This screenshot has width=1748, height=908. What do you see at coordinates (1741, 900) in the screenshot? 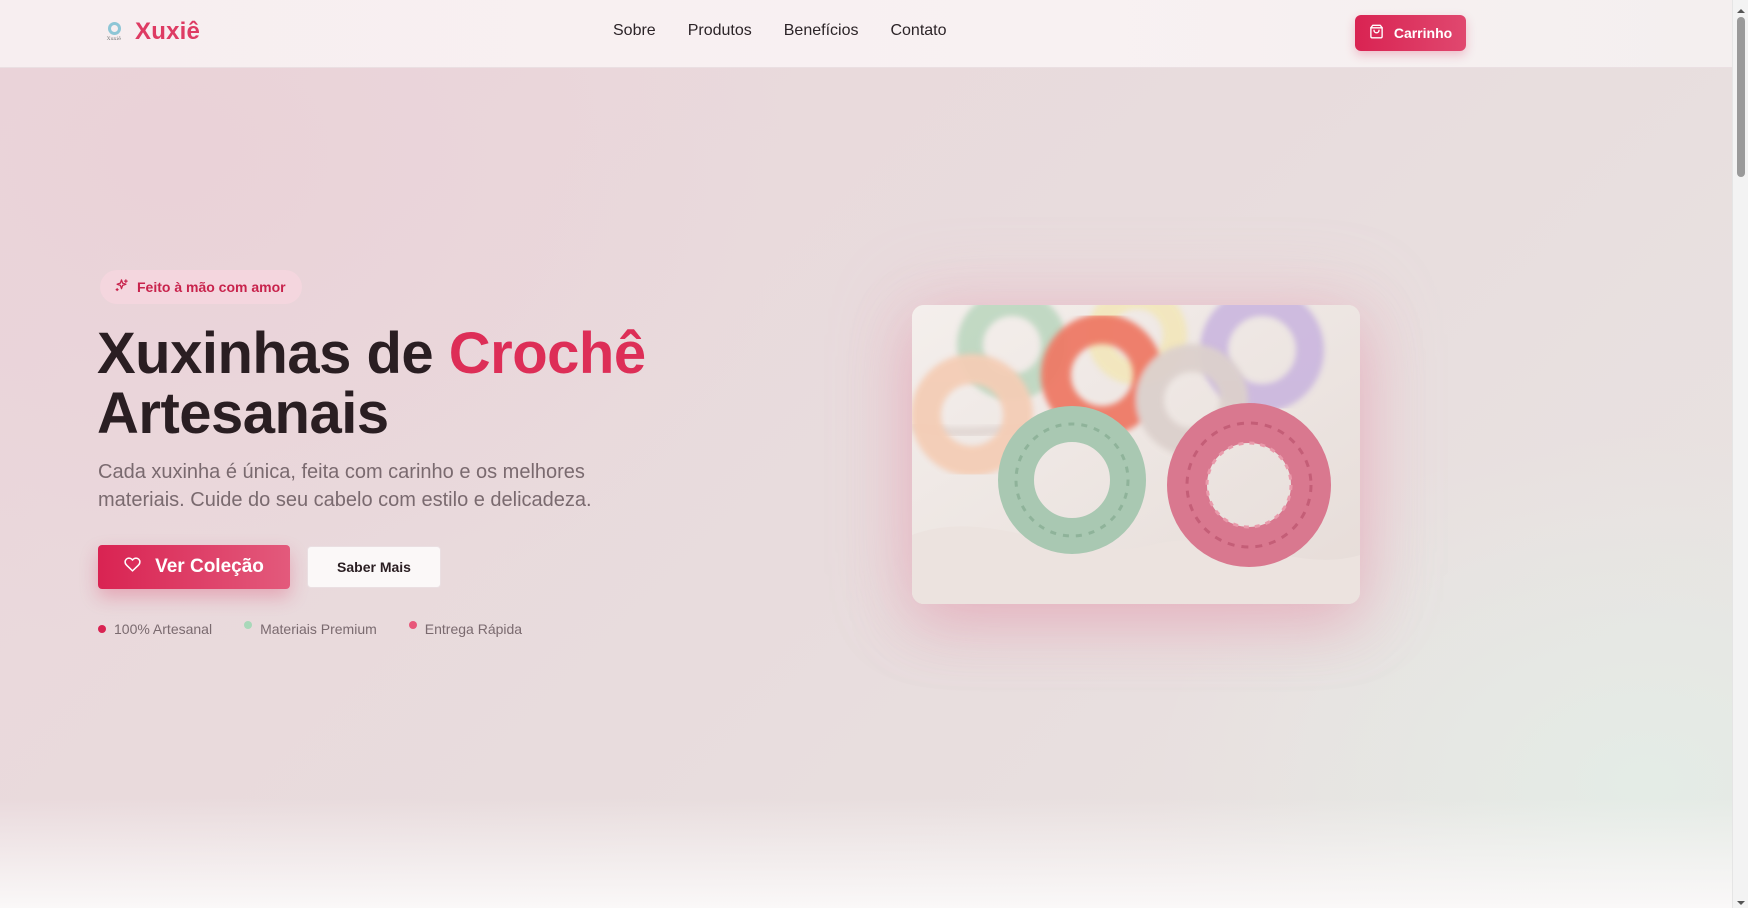
I see `scroll-down-arrow-icon` at bounding box center [1741, 900].